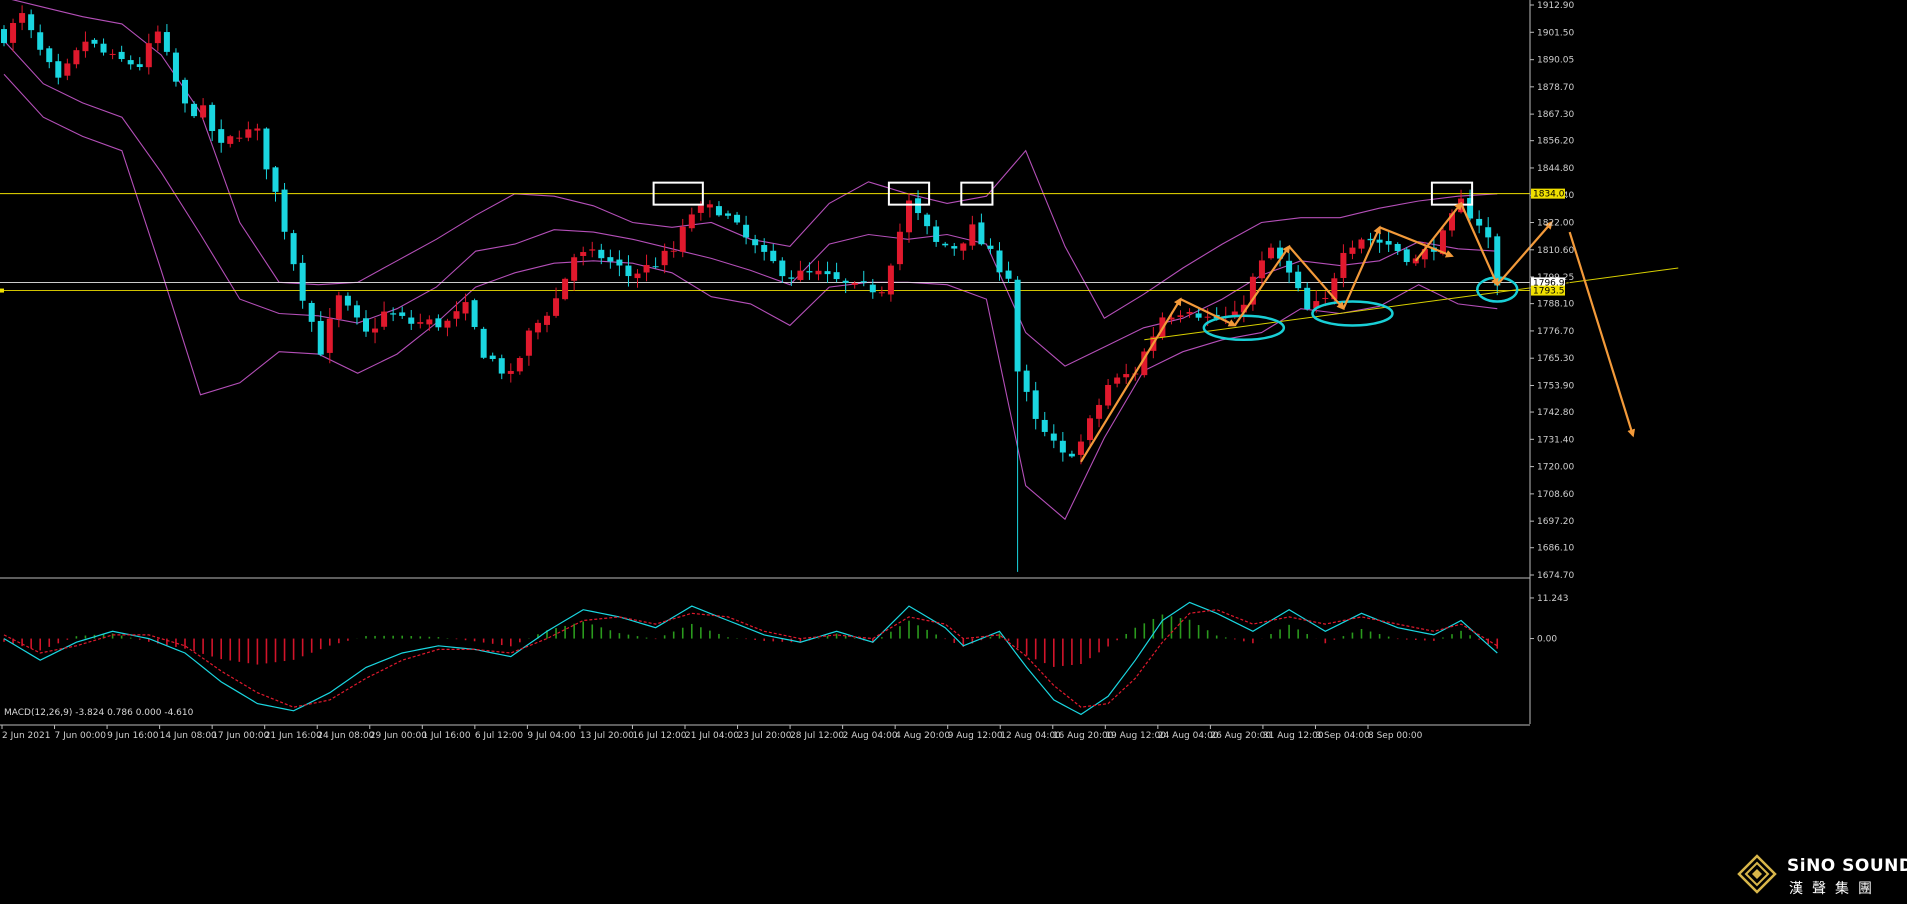 Image resolution: width=1907 pixels, height=904 pixels. Describe the element at coordinates (765, 736) in the screenshot. I see `time-tick-label: 23 Jul 20:00` at that location.